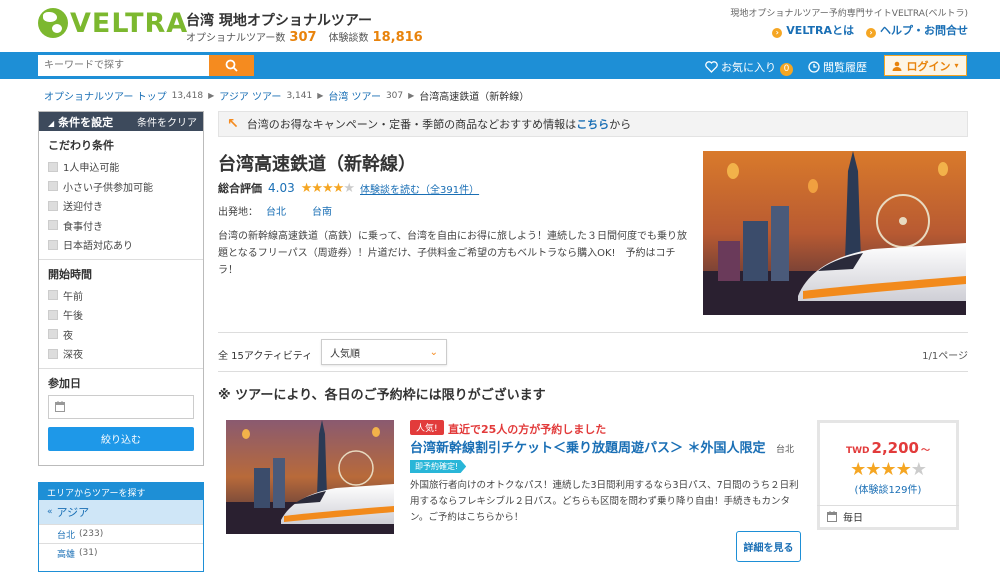 The image size is (1000, 572). What do you see at coordinates (620, 124) in the screenshot?
I see `promo-text-after: から` at bounding box center [620, 124].